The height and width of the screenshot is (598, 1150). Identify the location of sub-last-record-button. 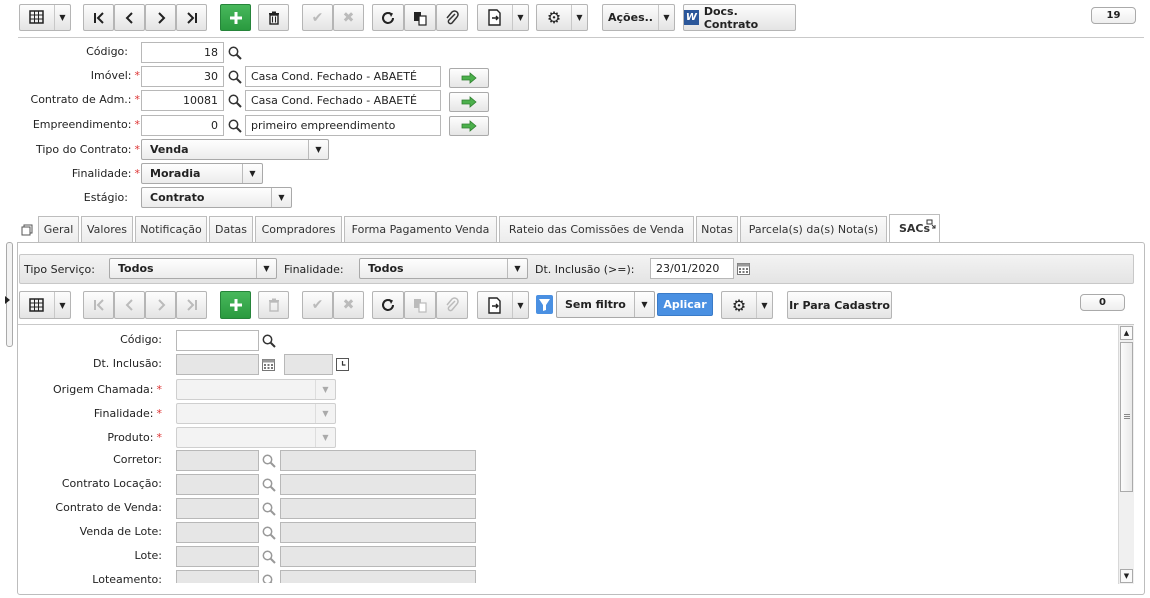
(191, 305).